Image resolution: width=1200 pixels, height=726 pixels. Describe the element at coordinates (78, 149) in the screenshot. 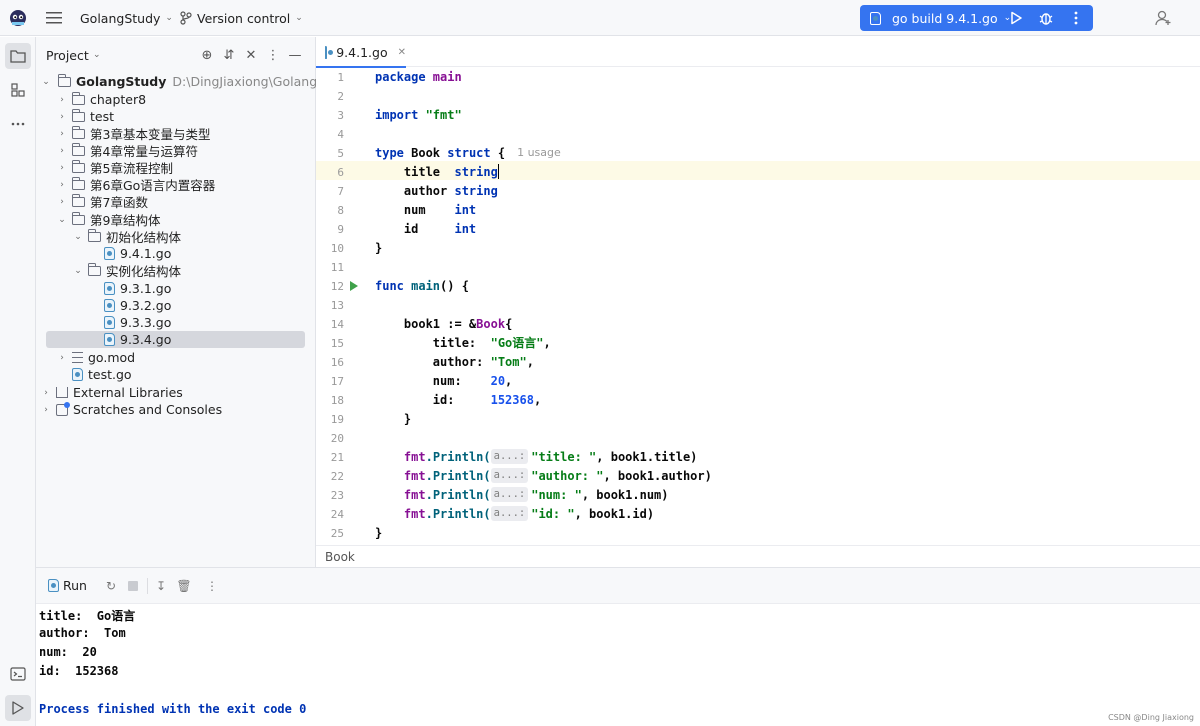

I see `folder-icon` at that location.